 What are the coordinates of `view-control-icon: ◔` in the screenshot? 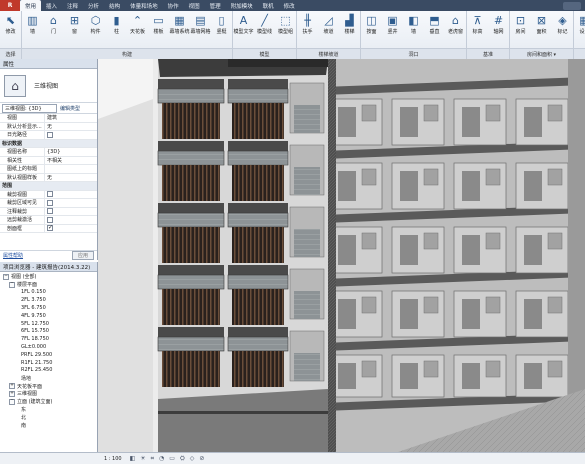 It's located at (161, 459).